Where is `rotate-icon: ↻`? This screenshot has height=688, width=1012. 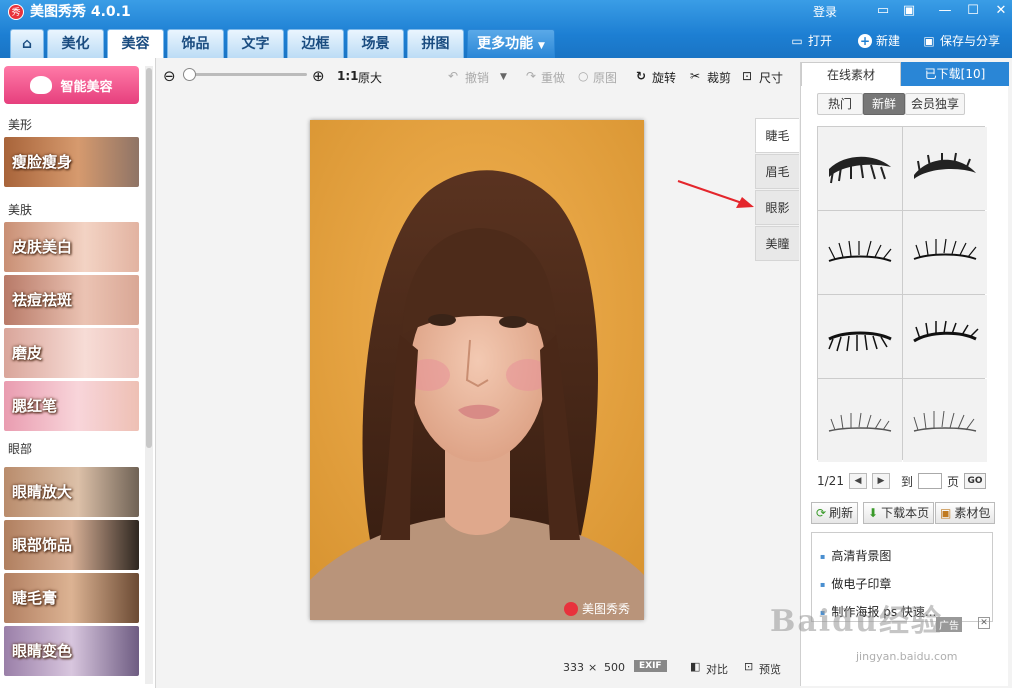 rotate-icon: ↻ is located at coordinates (641, 76).